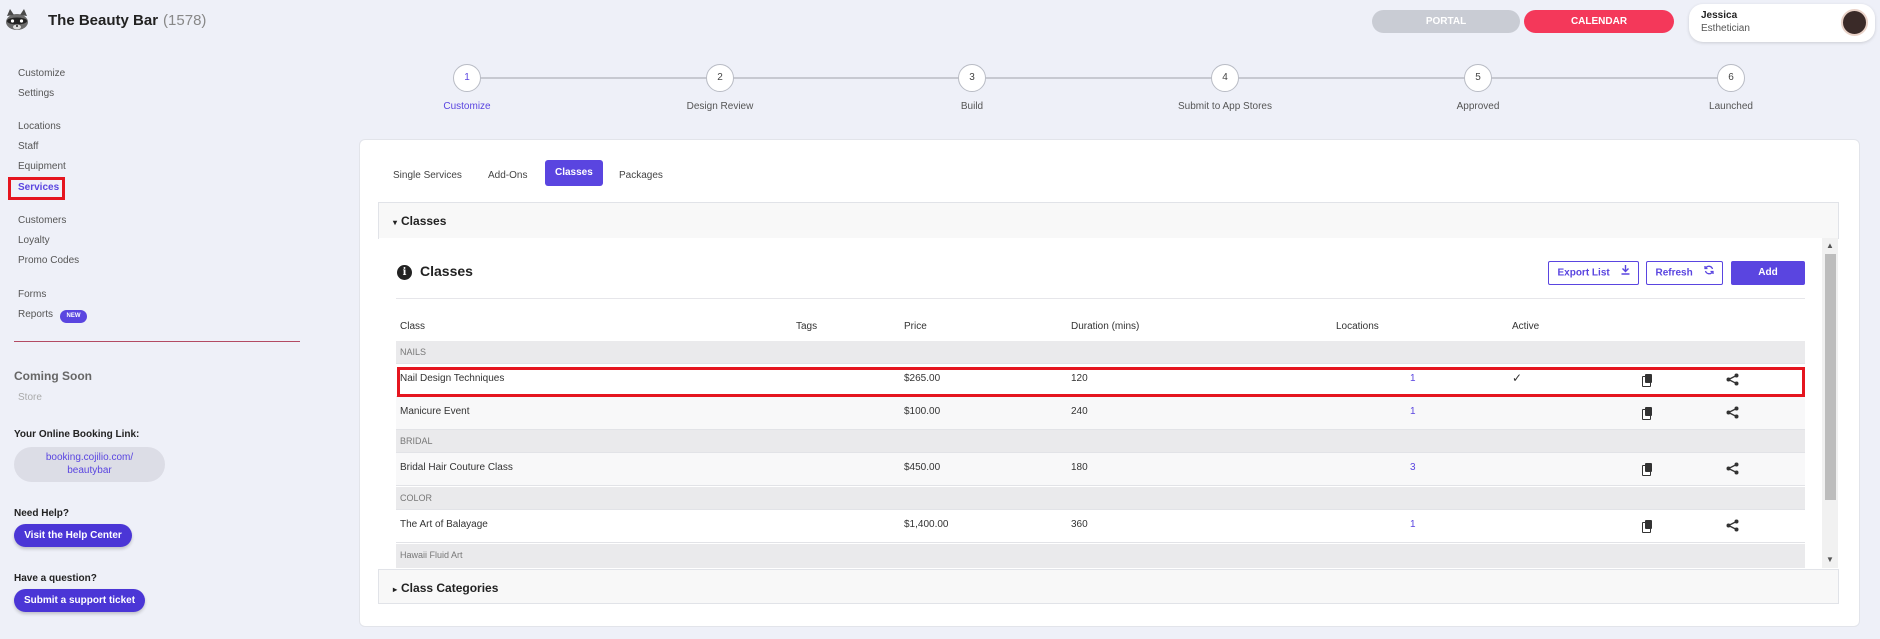  Describe the element at coordinates (1413, 467) in the screenshot. I see `class-locations-link: 3` at that location.